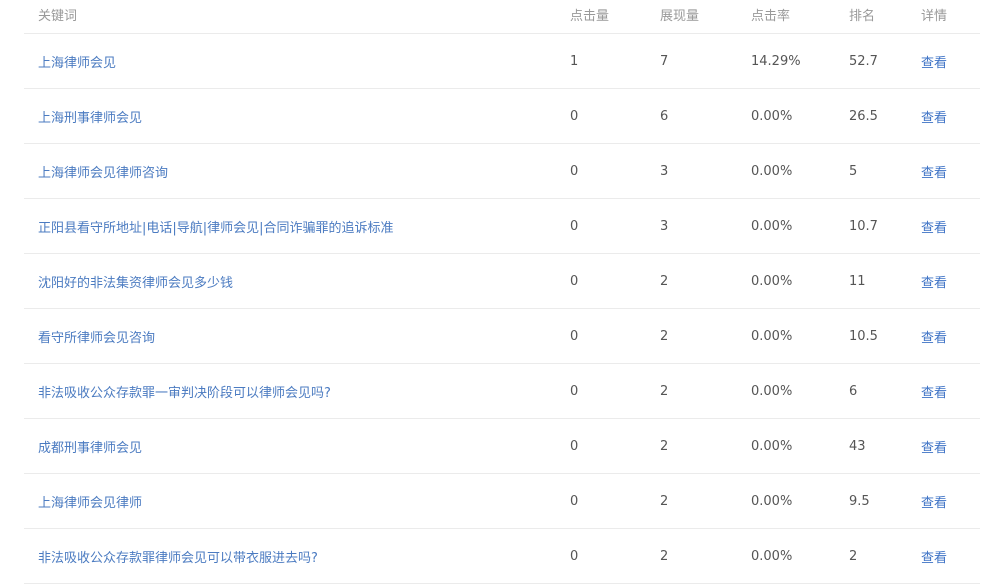  Describe the element at coordinates (863, 336) in the screenshot. I see `rank-value: 10.5` at that location.